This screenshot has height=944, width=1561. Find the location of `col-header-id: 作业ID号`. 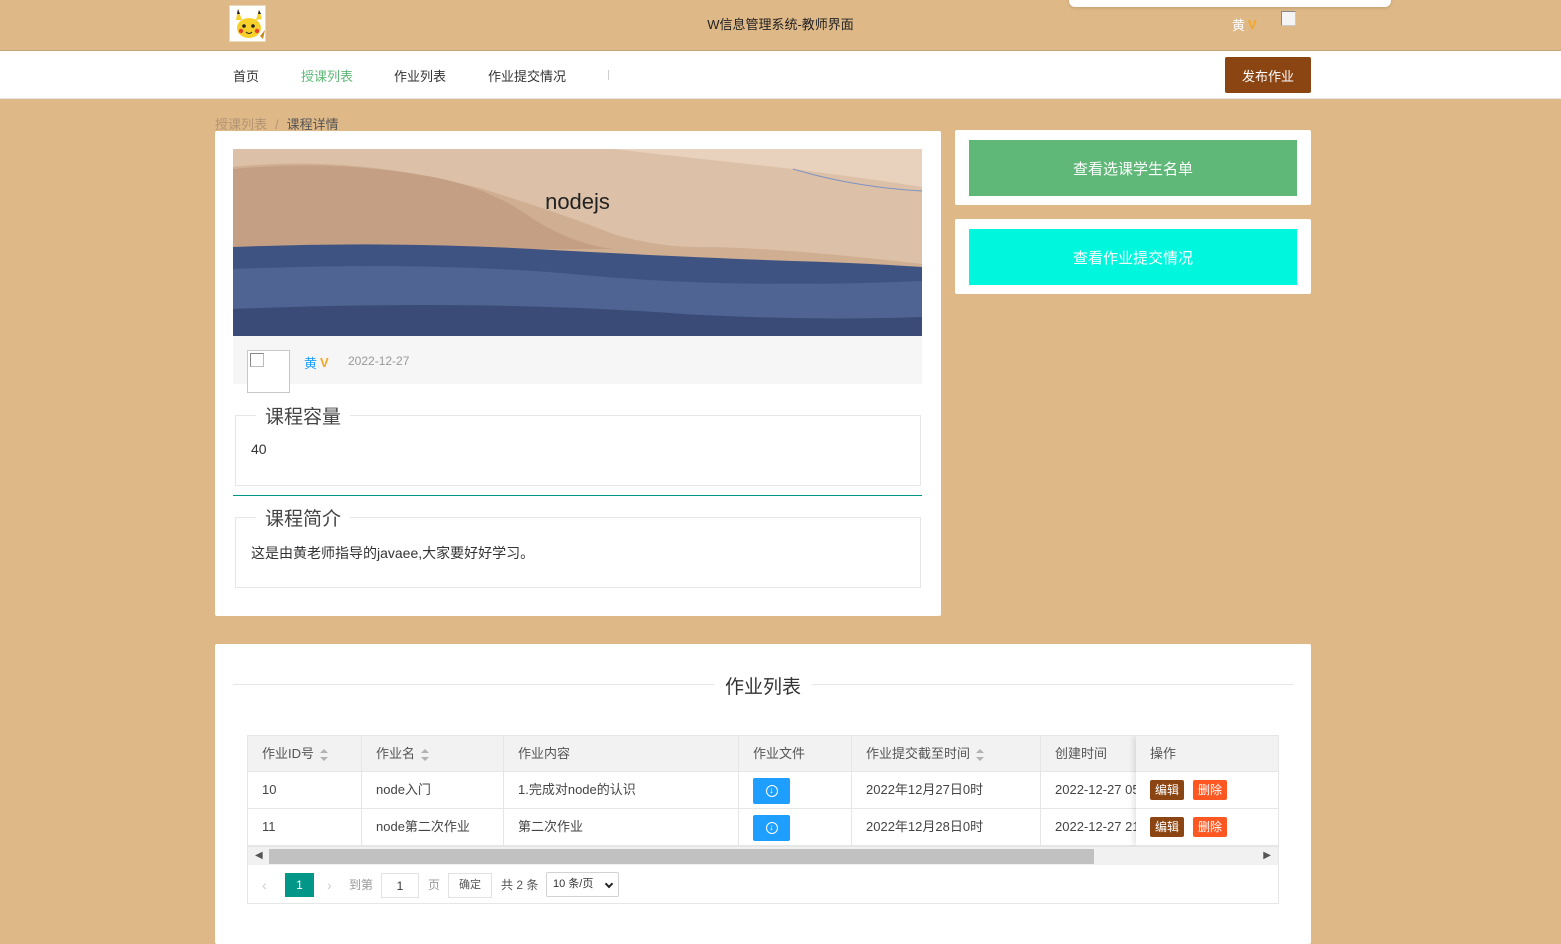

col-header-id: 作业ID号 is located at coordinates (305, 754).